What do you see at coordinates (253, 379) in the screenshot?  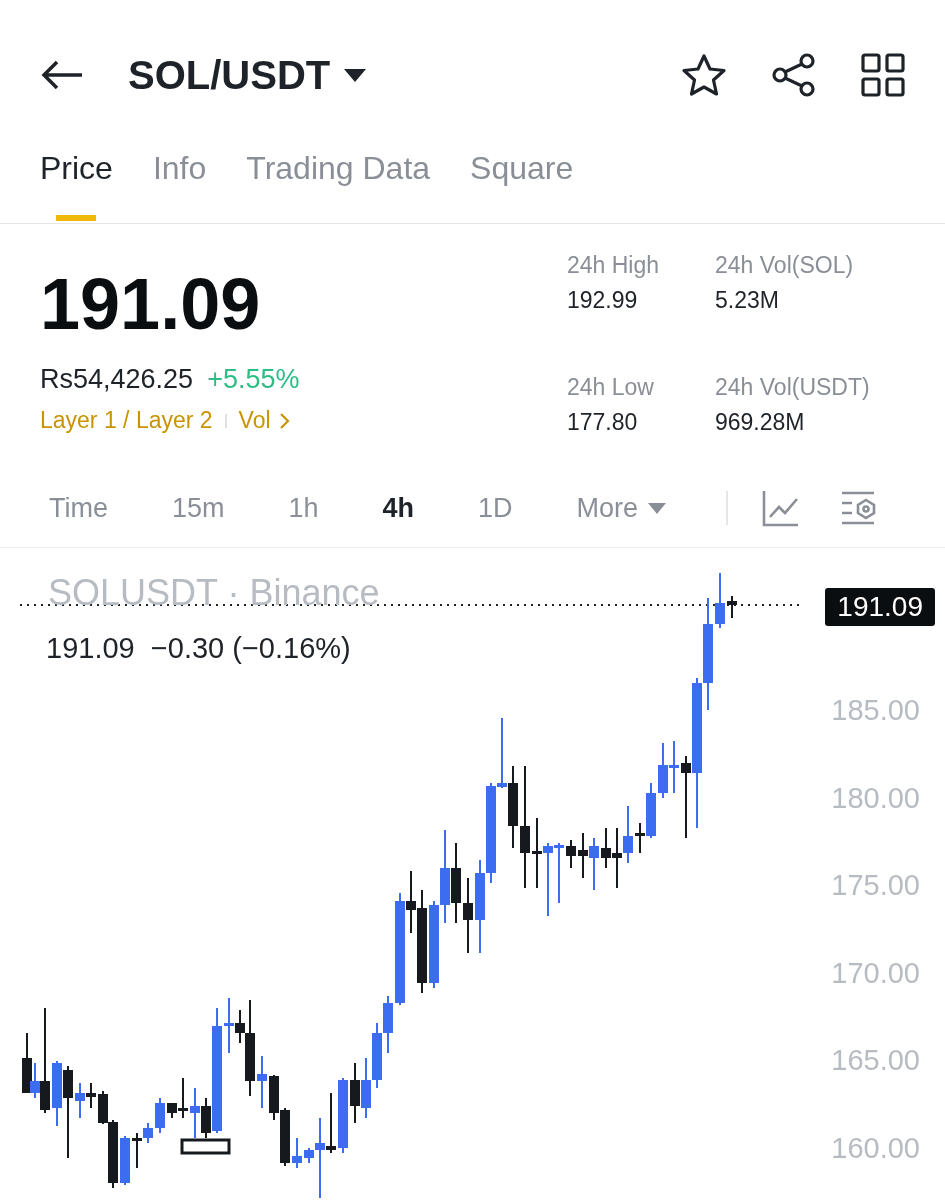 I see `price-change: +5.55%` at bounding box center [253, 379].